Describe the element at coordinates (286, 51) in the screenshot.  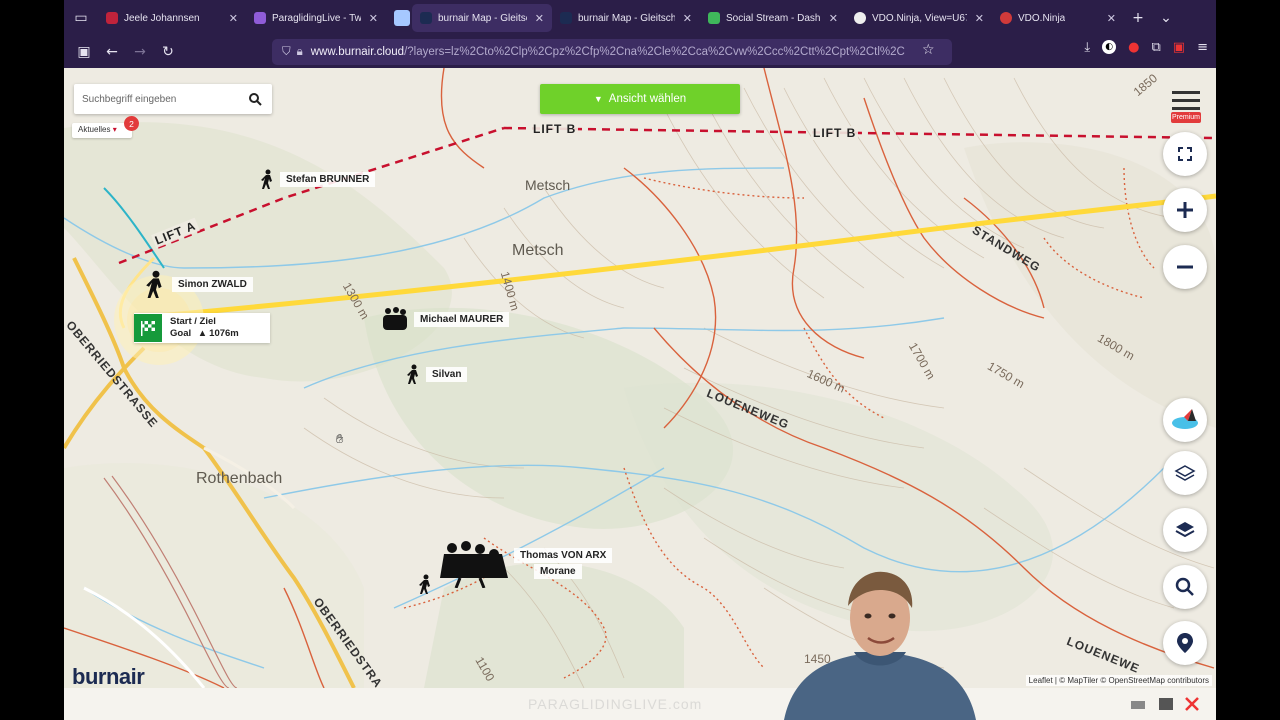
I see `shield-icon: ⛉` at that location.